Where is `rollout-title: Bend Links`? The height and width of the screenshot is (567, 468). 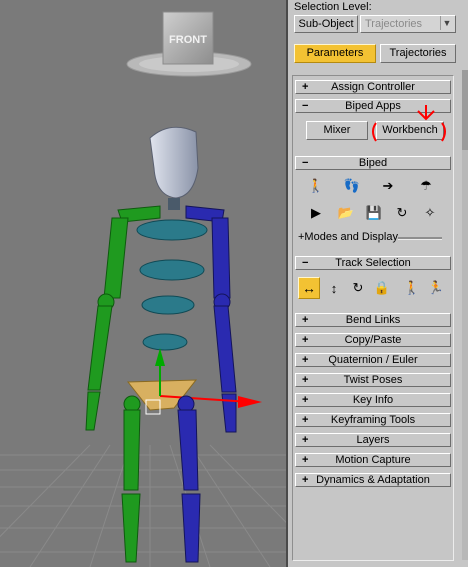
rollout-title: Bend Links is located at coordinates (373, 320).